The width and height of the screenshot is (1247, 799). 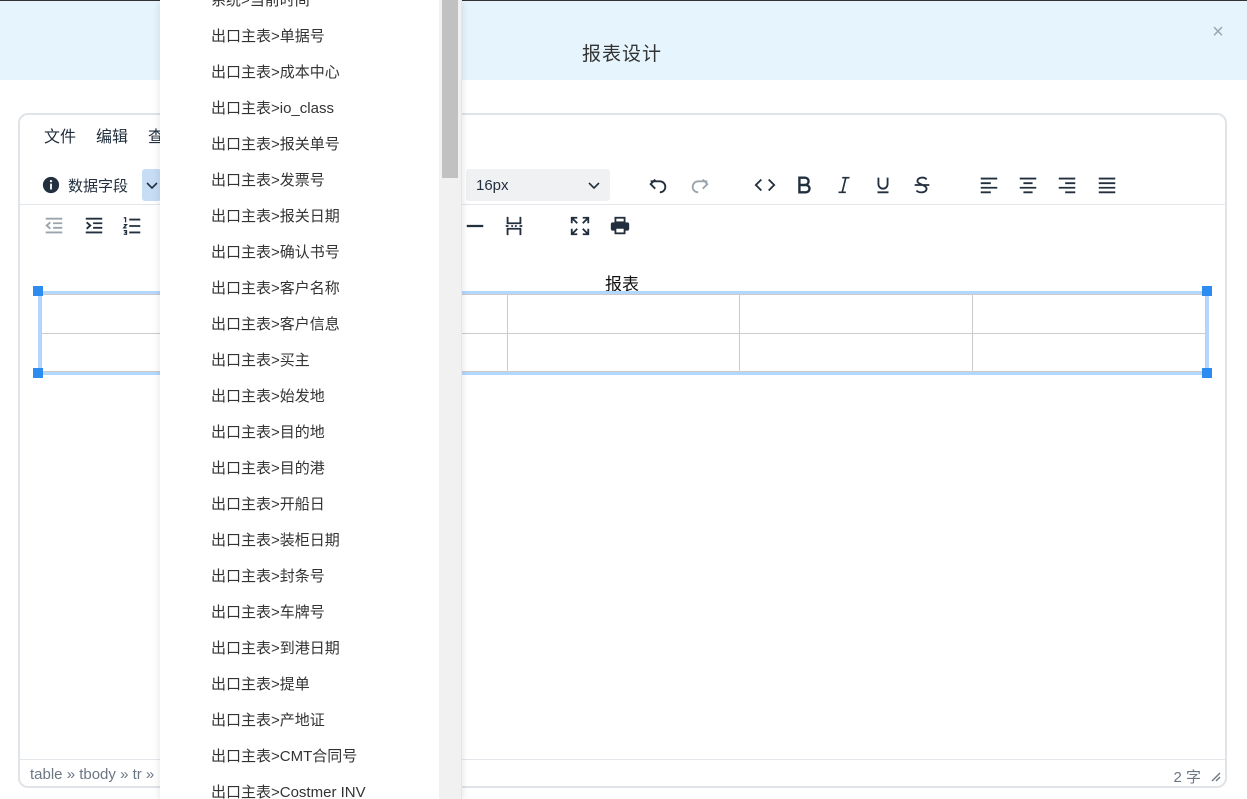 I want to click on horizontal-line-button, so click(x=475, y=226).